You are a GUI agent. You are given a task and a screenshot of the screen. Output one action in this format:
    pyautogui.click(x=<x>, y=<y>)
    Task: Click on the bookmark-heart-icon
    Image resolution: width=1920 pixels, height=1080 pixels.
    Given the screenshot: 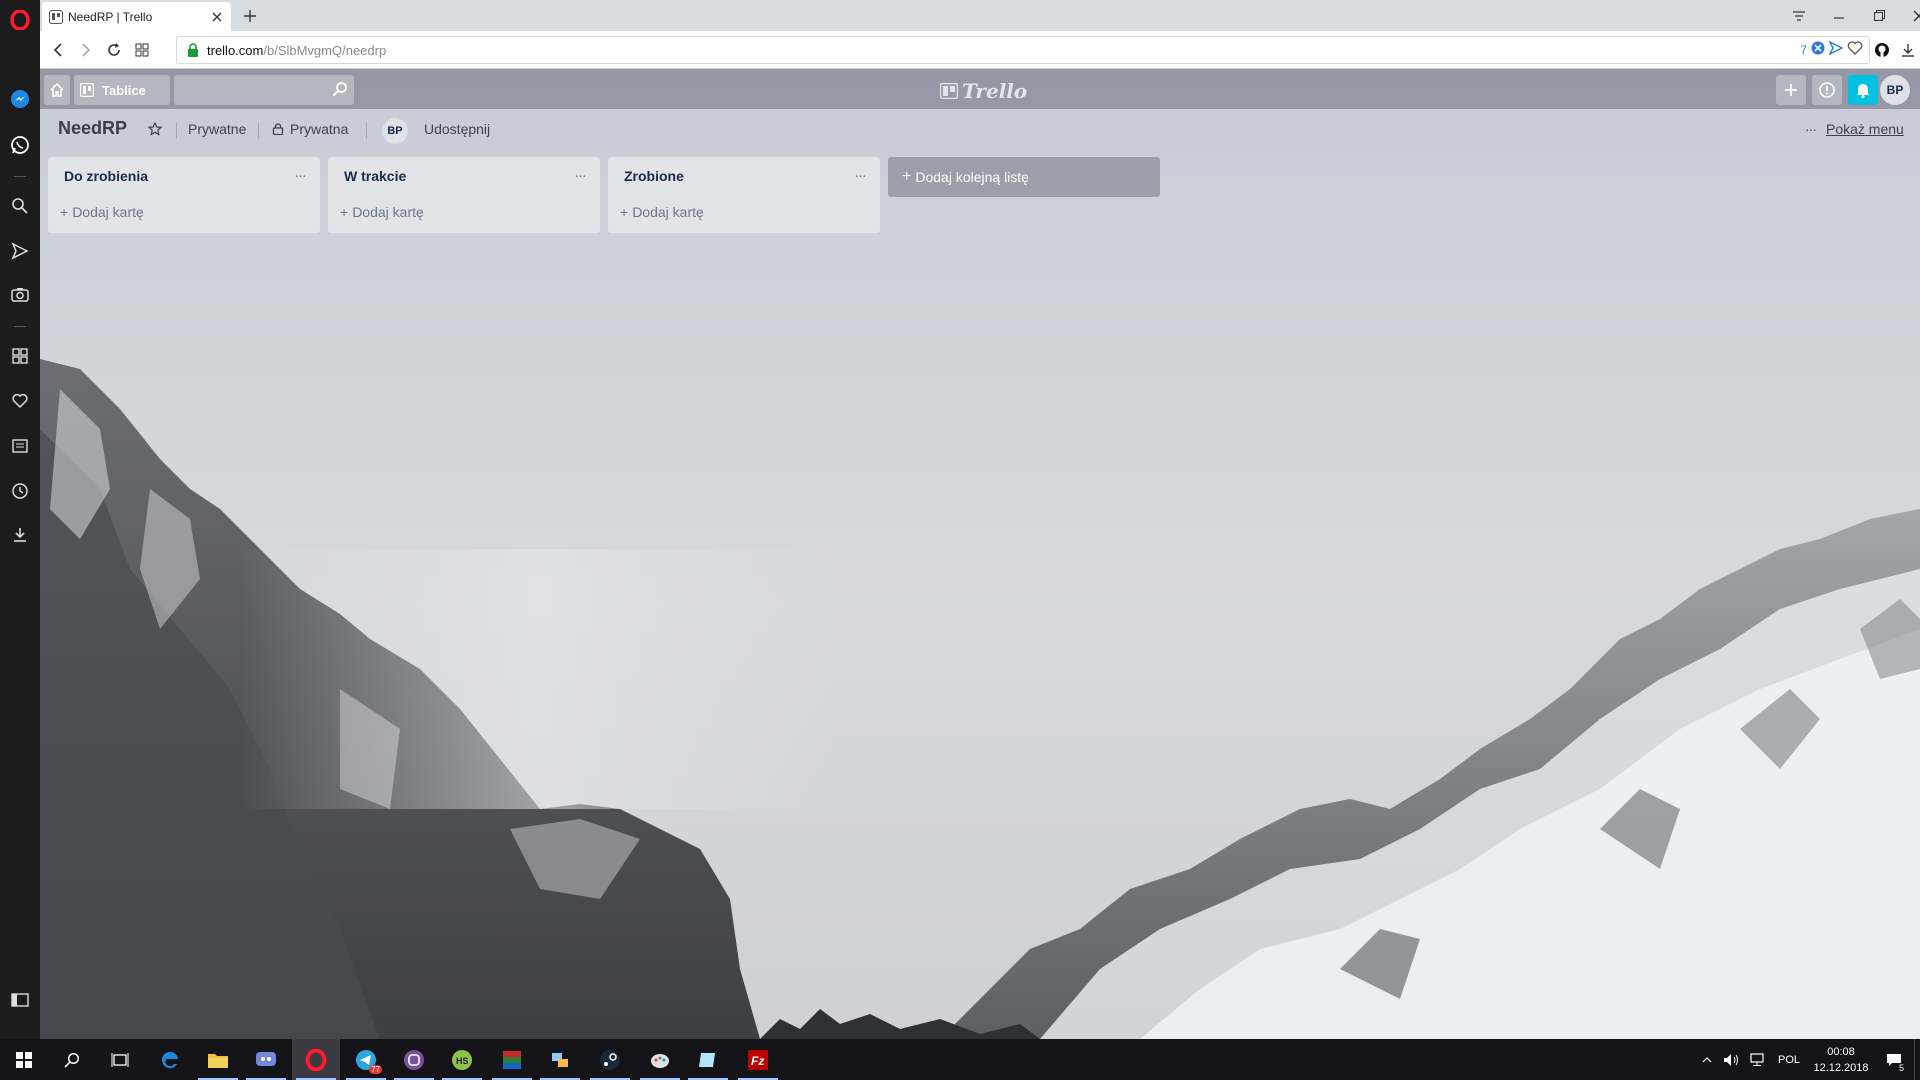 What is the action you would take?
    pyautogui.click(x=1855, y=49)
    